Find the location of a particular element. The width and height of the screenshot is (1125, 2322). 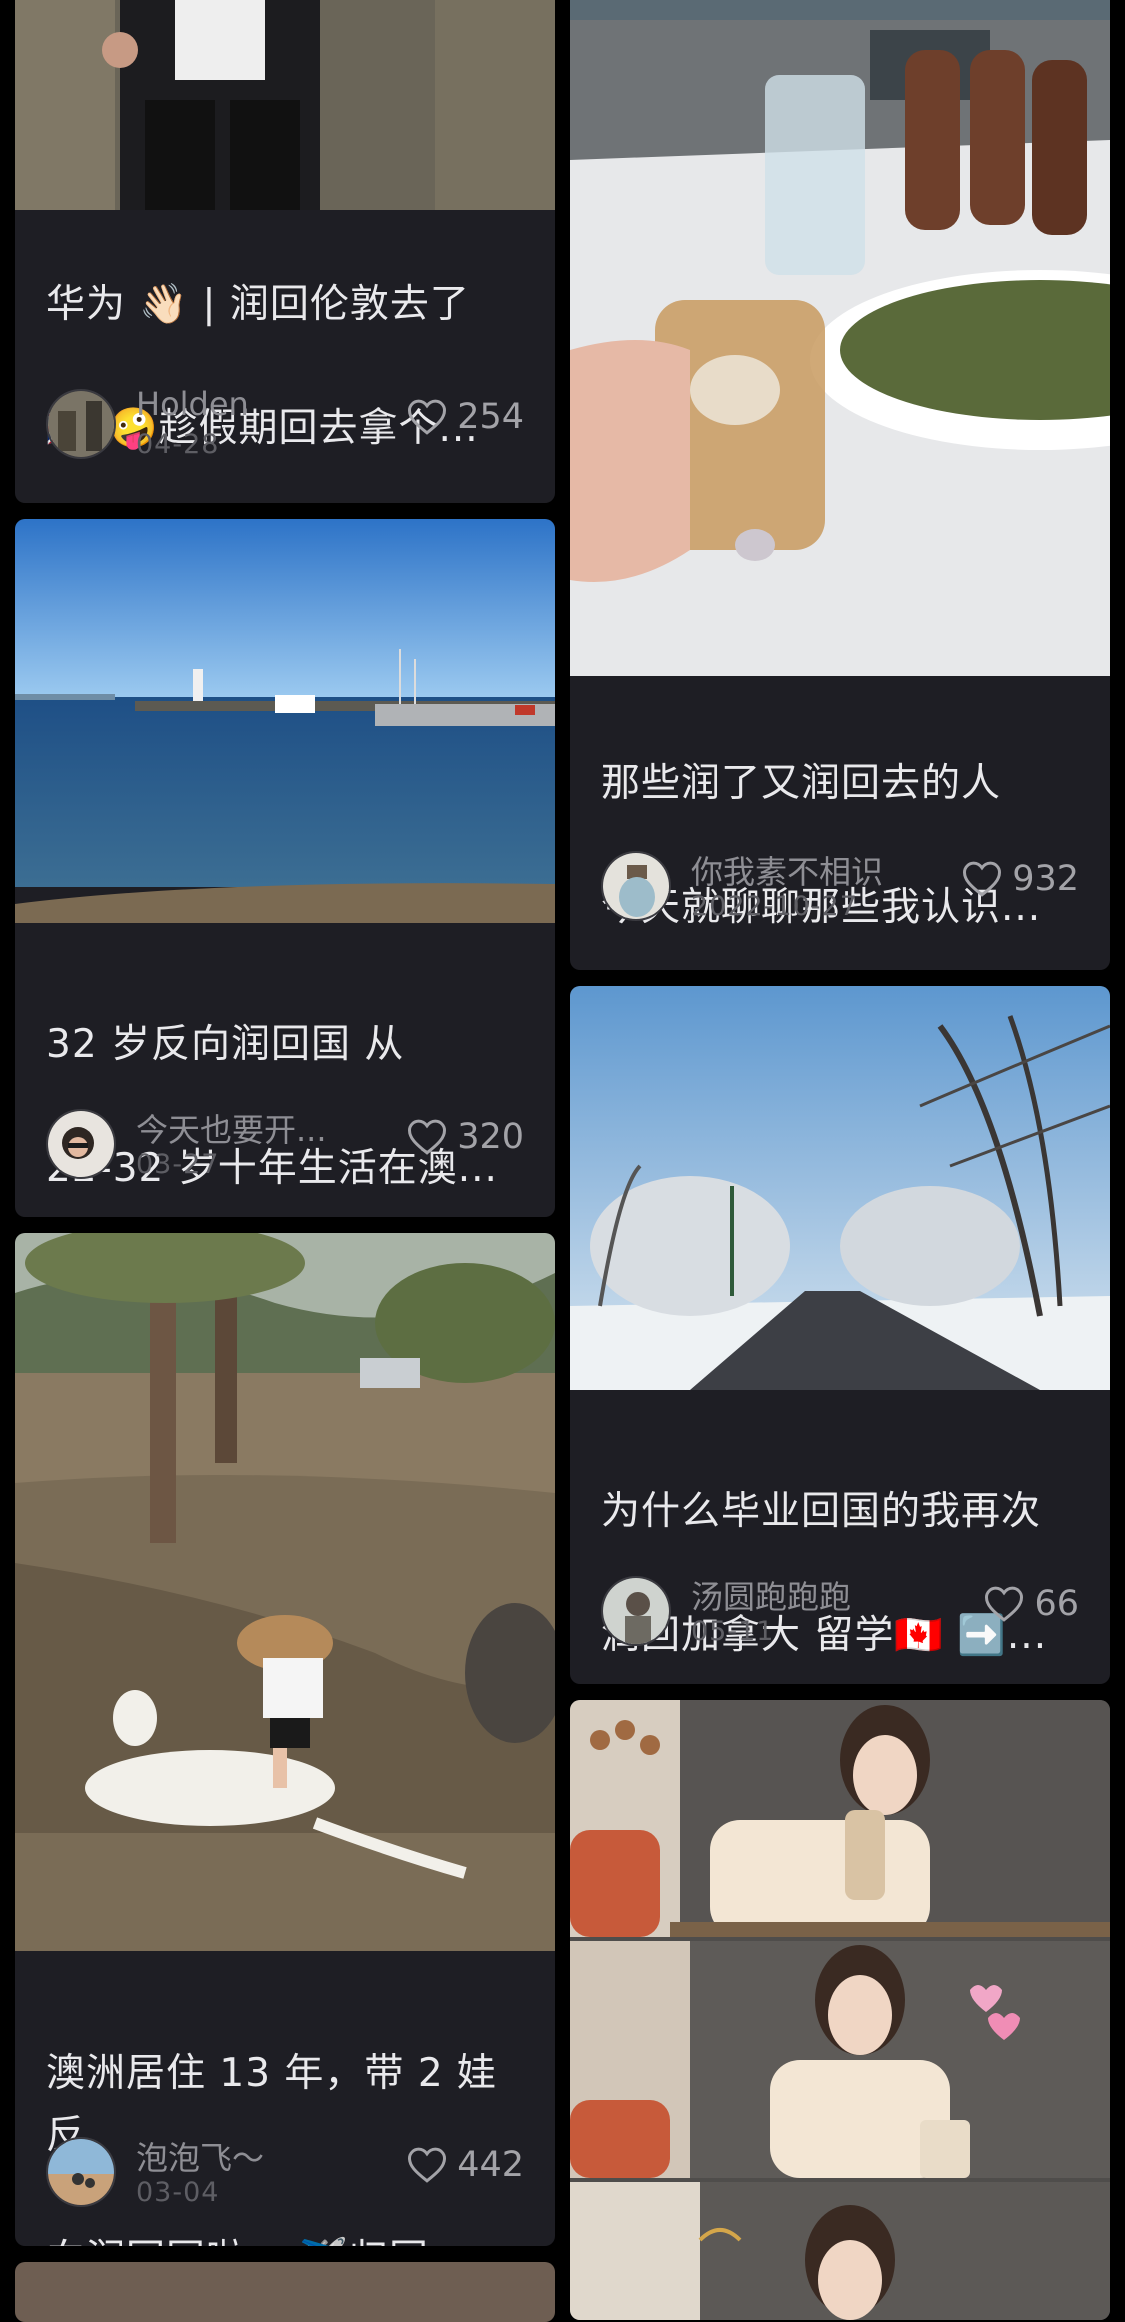

card-meta: 汤圆跑跑跑 05-11 66 is located at coordinates (840, 1610).